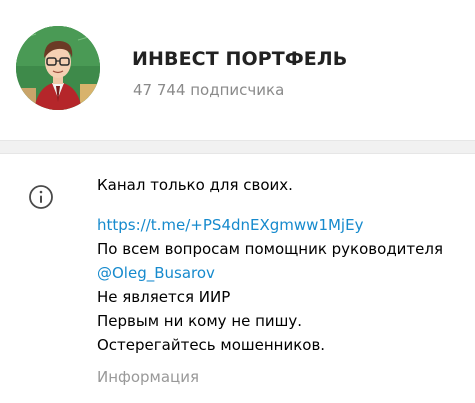  I want to click on description-line: Остерегайтесь мошенников., so click(211, 345).